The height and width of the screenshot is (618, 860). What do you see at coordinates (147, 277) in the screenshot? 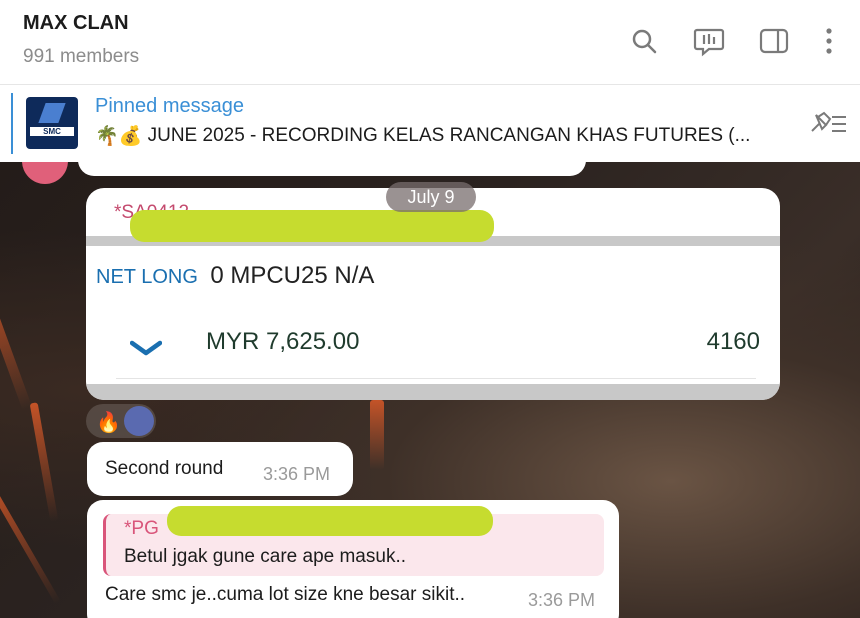
I see `net-long-label: NET LONG` at bounding box center [147, 277].